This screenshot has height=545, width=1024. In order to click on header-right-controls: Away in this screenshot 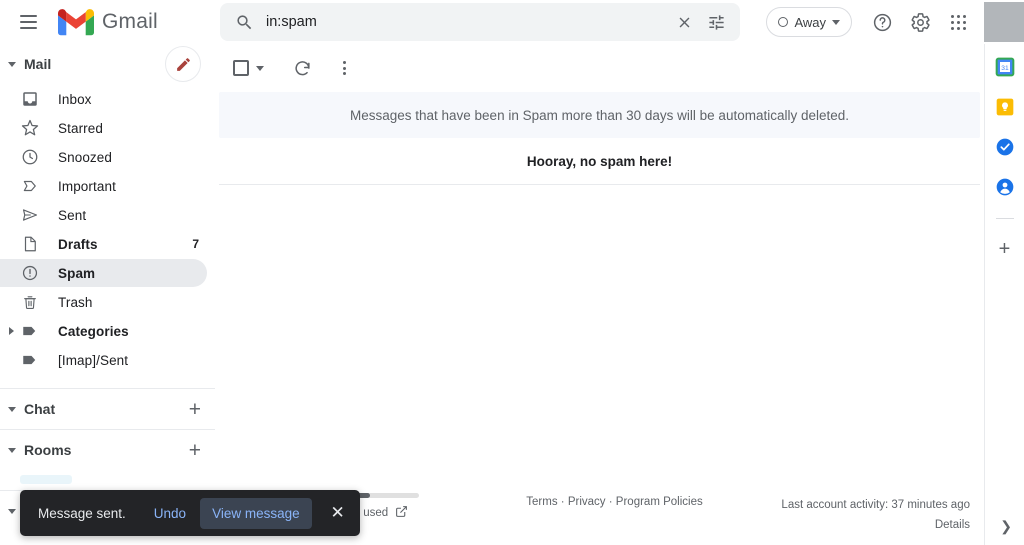, I will do `click(895, 22)`.